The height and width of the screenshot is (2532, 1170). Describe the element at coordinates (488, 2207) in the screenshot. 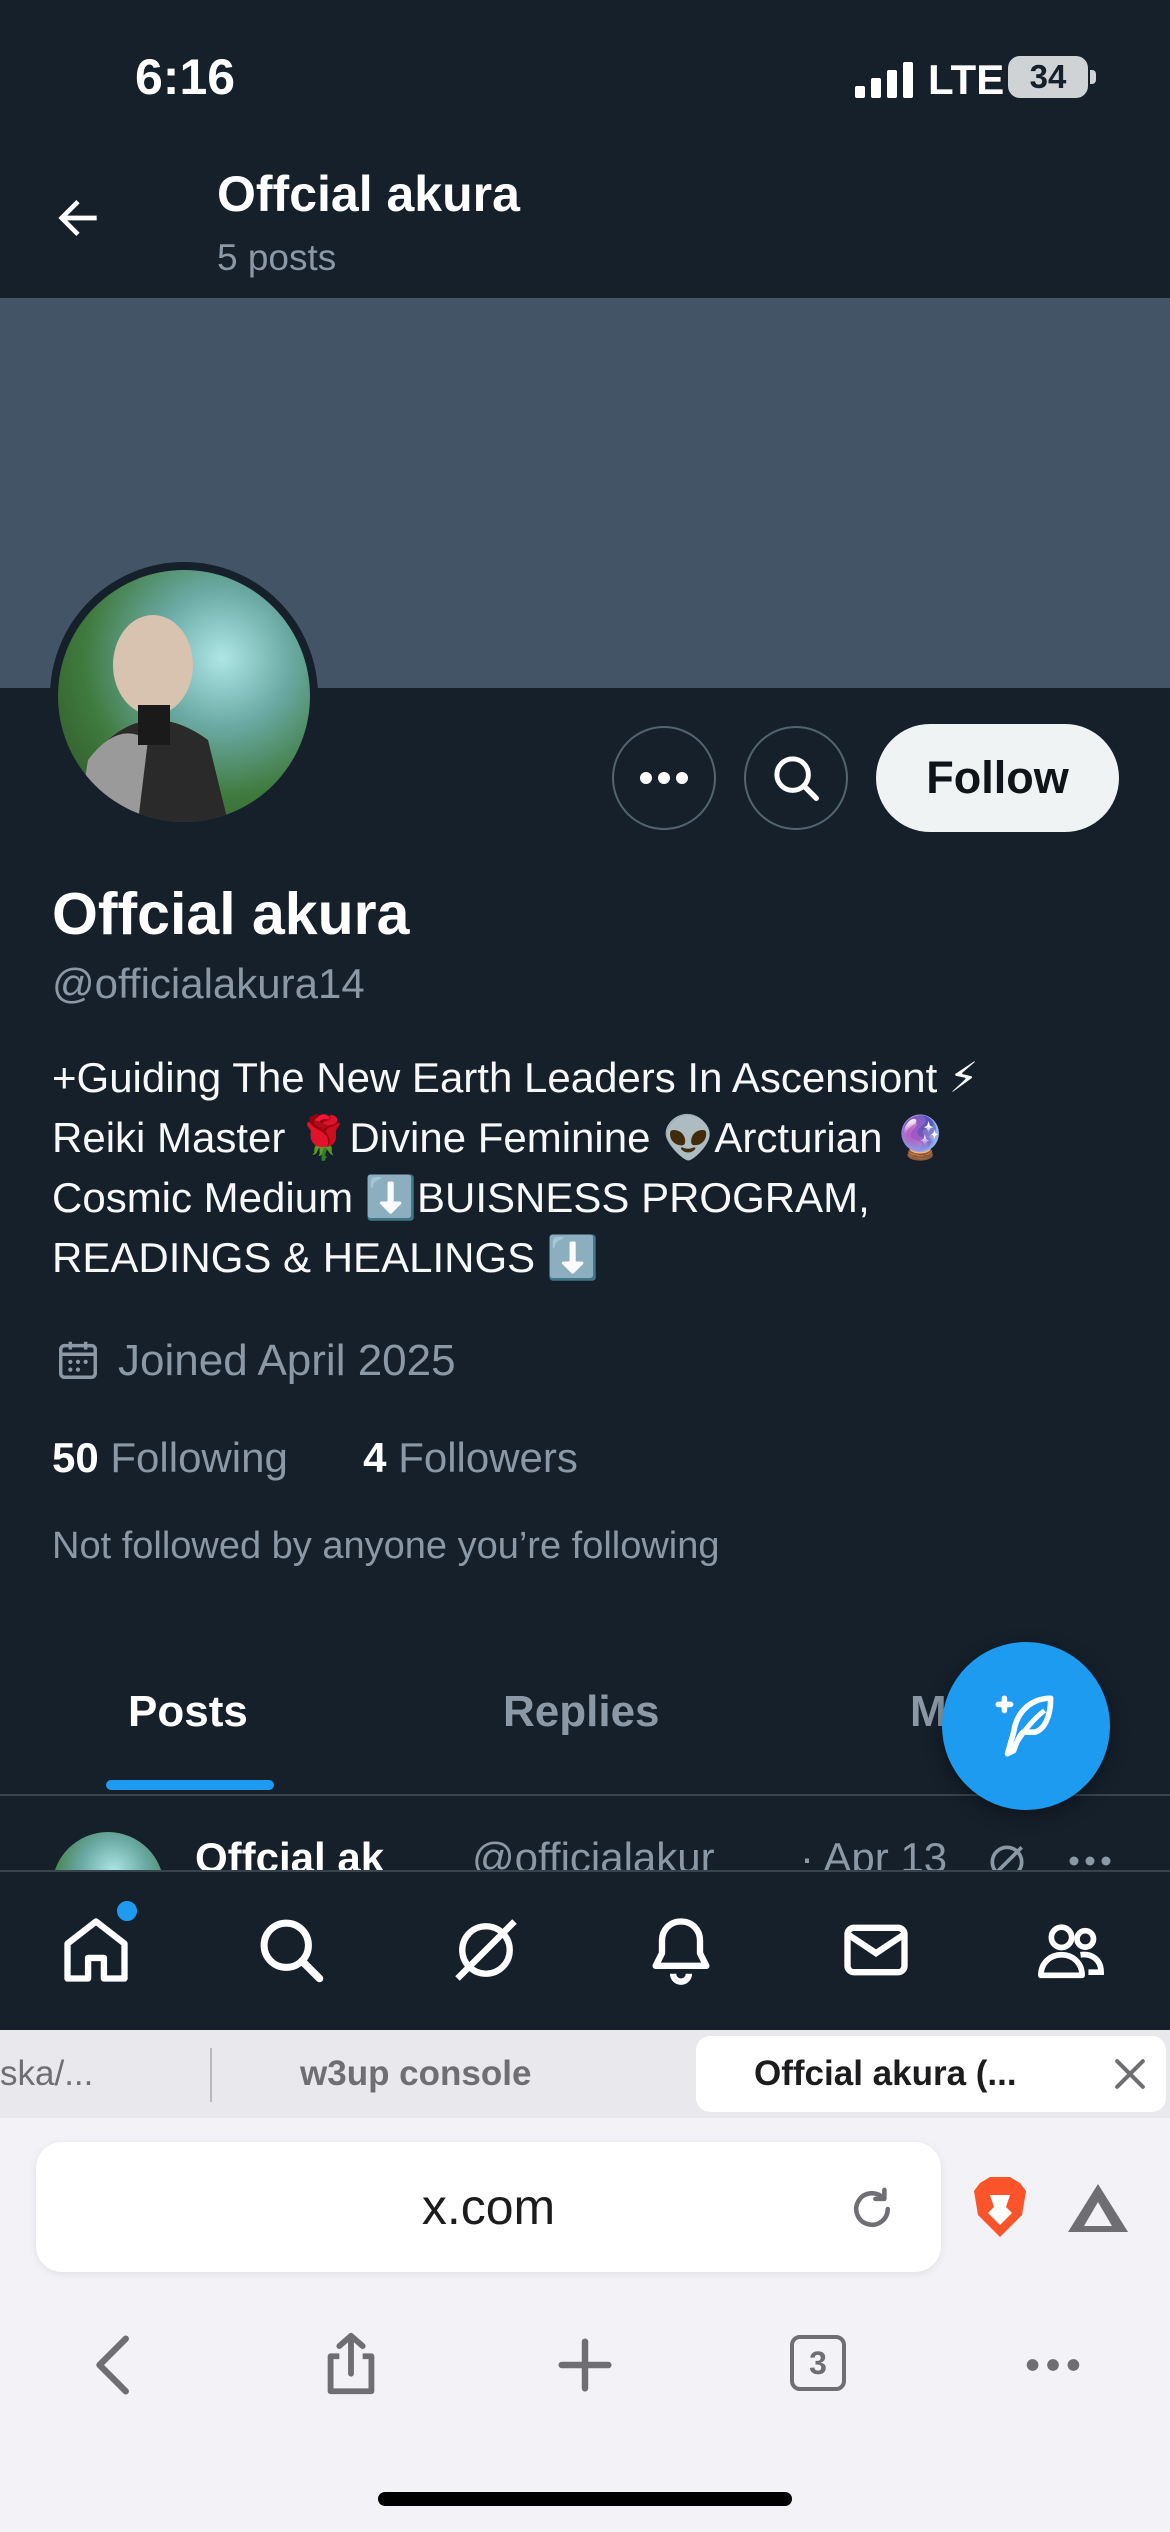

I see `url-text: x.com` at that location.